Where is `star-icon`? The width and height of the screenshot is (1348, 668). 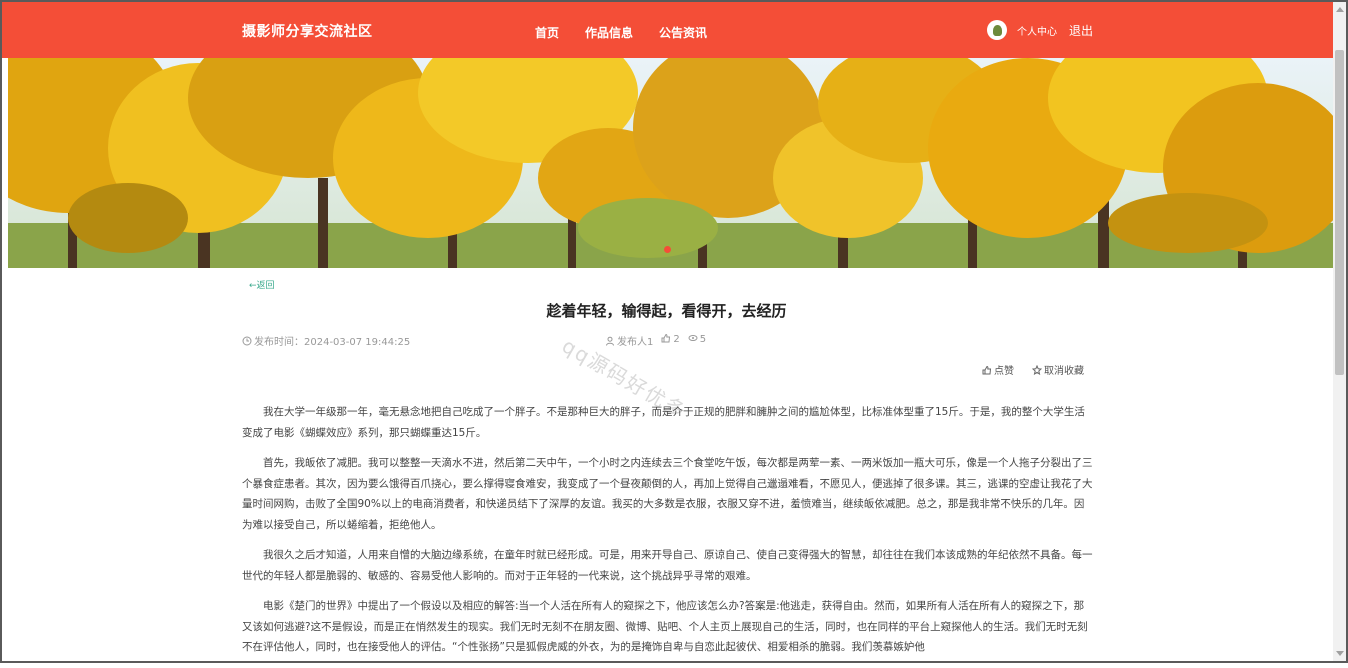 star-icon is located at coordinates (1037, 370).